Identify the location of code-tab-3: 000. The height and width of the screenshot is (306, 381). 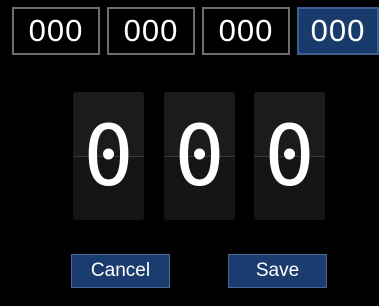
(246, 31).